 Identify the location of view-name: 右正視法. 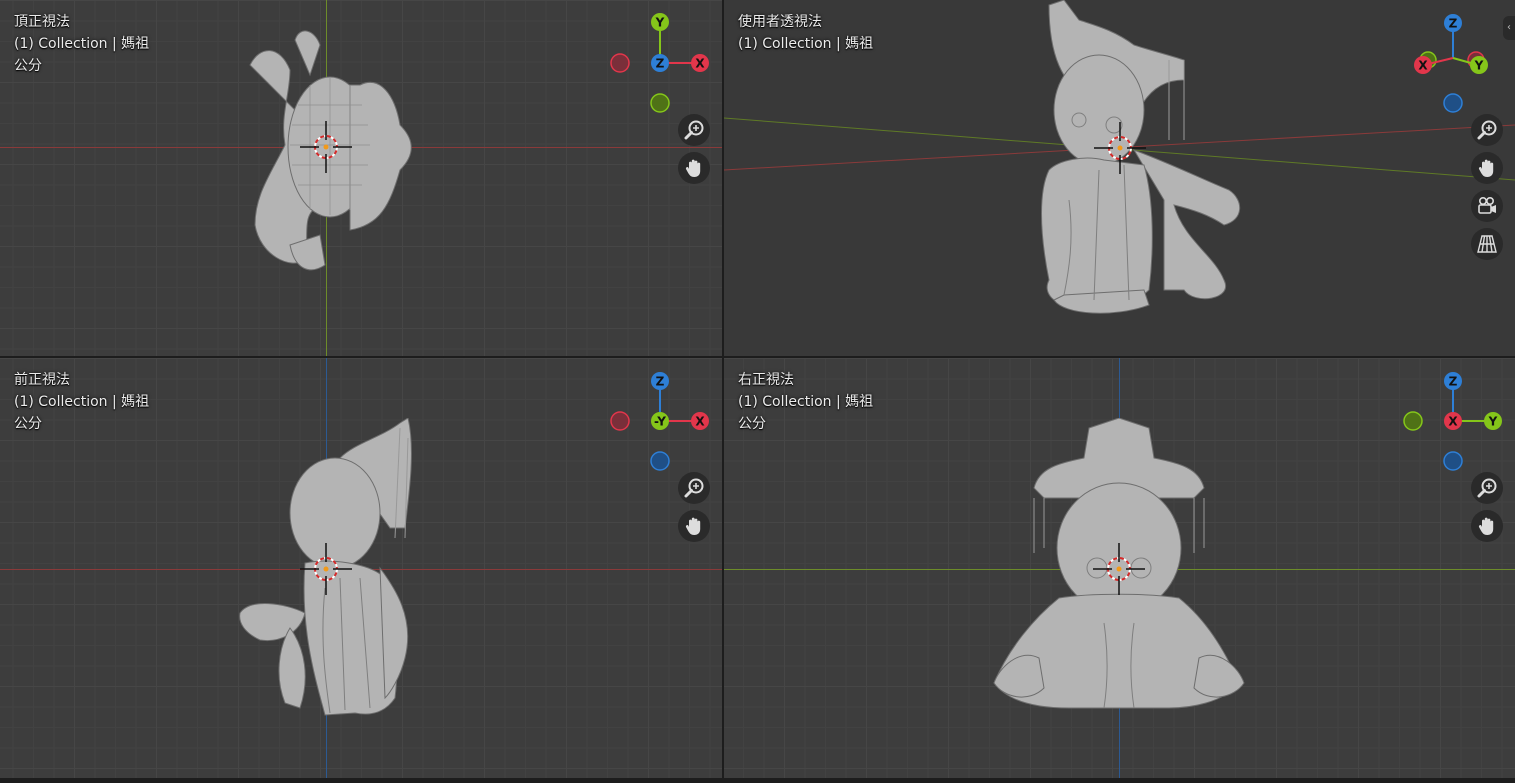
(766, 380).